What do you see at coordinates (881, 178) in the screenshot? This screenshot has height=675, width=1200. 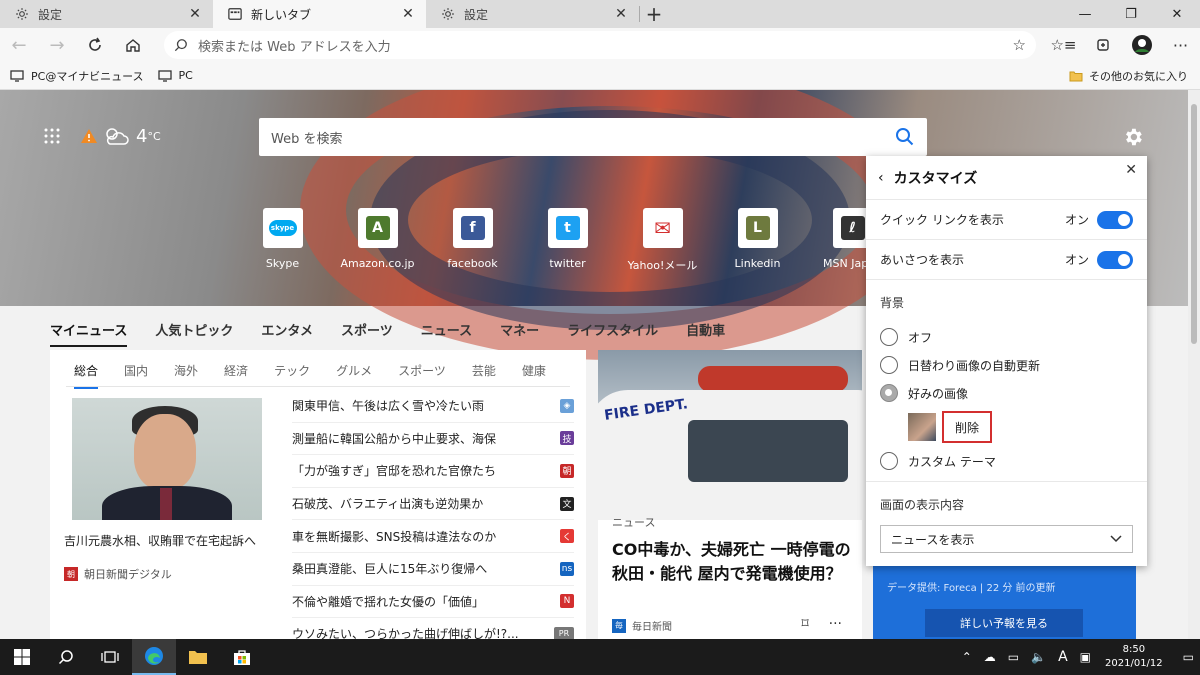 I see `back-chevron-icon: ‹` at bounding box center [881, 178].